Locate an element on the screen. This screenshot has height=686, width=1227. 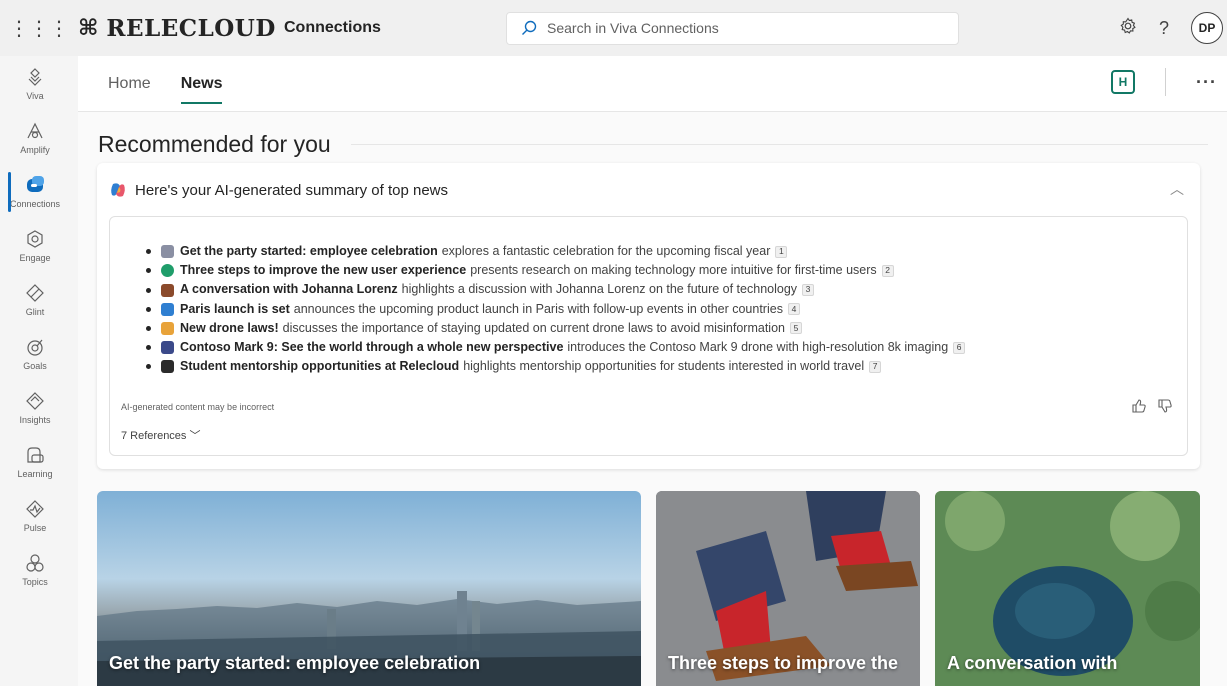
rail-item-learning: Learning is located at coordinates (35, 461).